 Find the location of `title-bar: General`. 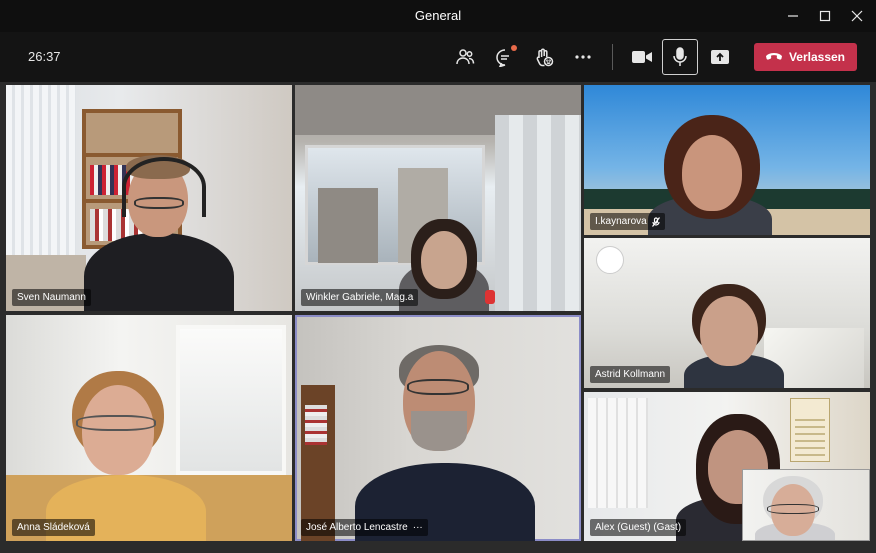

title-bar: General is located at coordinates (438, 16).